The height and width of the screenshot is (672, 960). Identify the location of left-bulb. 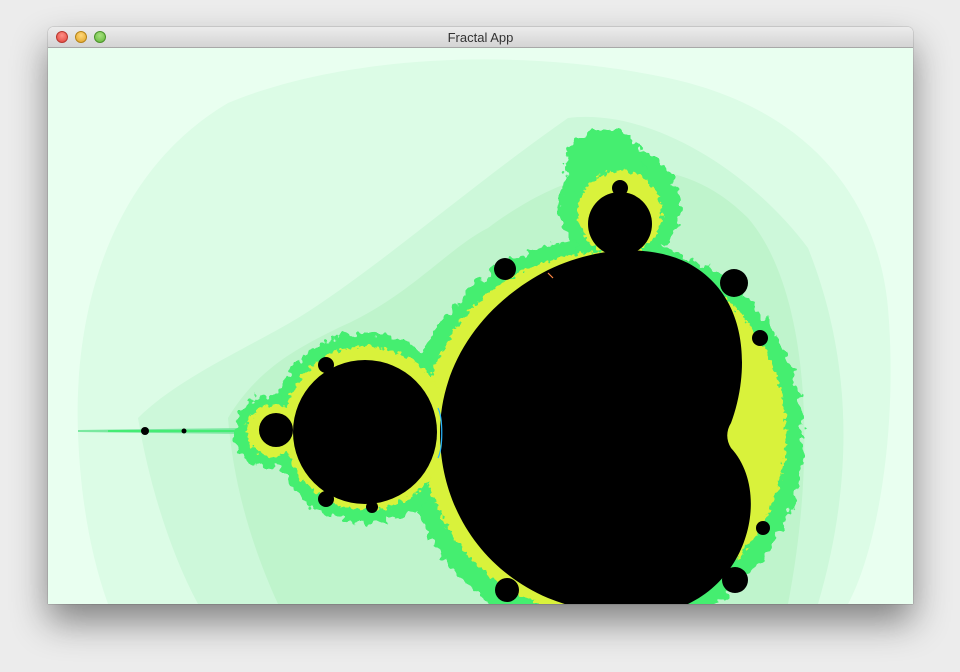
(276, 430).